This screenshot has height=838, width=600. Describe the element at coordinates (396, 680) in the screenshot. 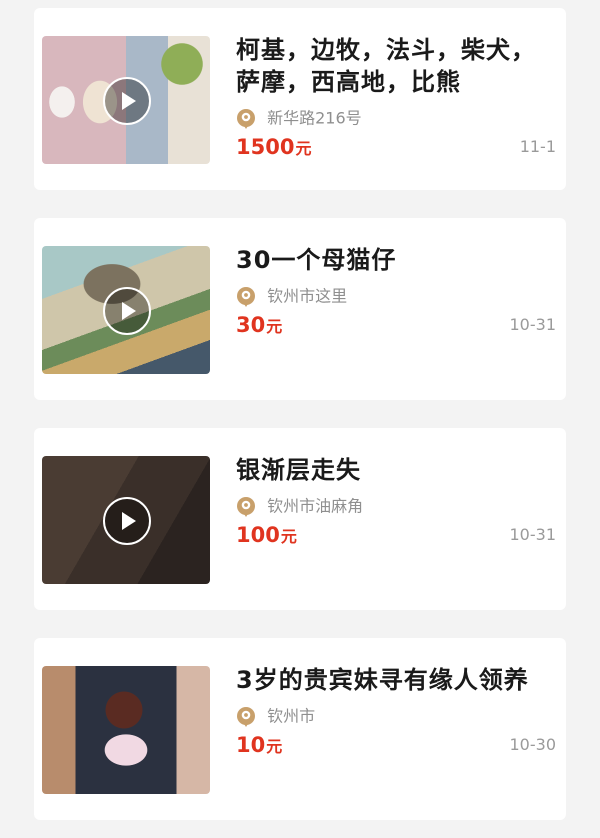

I see `listing-title: 3岁的贵宾妹寻有缘人领养` at that location.